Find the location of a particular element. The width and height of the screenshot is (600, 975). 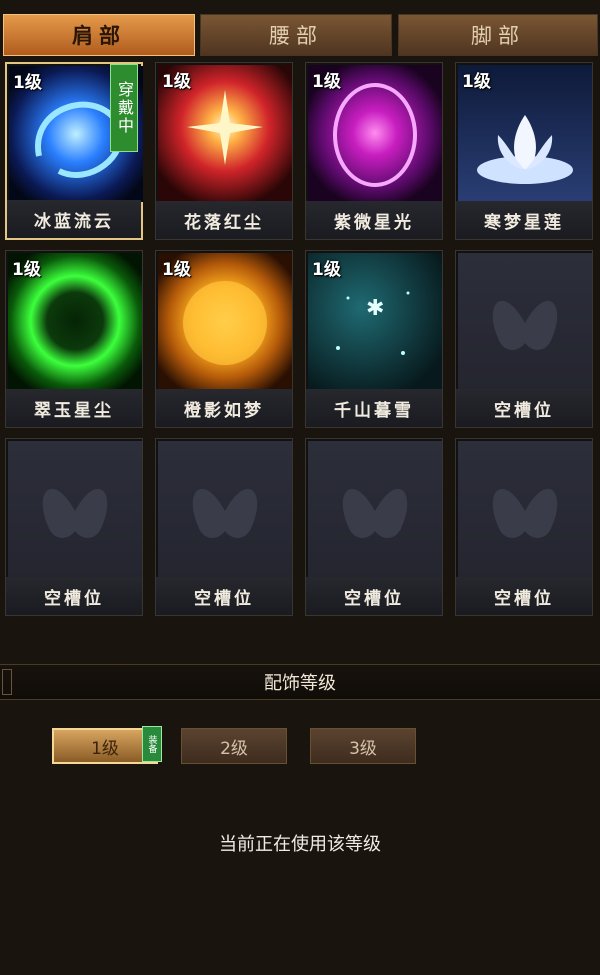

accessory-level-header: 配饰等级 is located at coordinates (300, 682).